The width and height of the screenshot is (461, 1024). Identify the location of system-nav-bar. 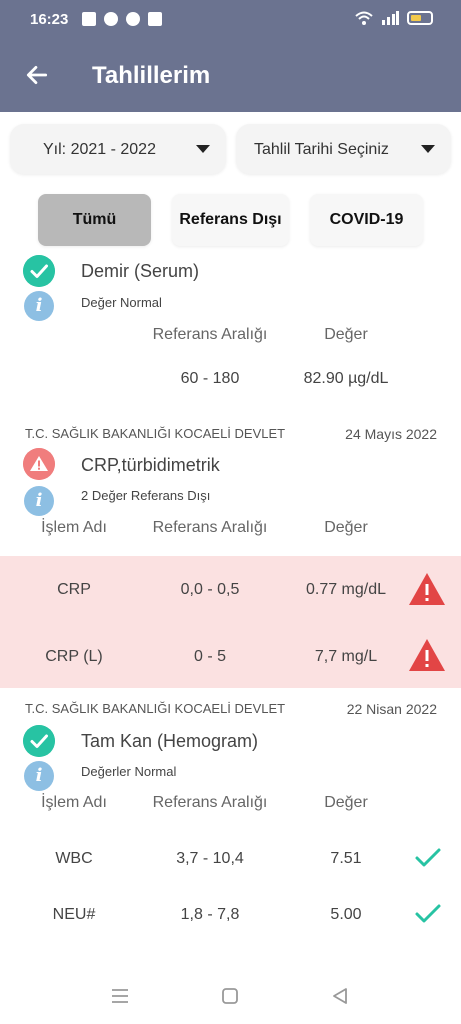
(230, 996).